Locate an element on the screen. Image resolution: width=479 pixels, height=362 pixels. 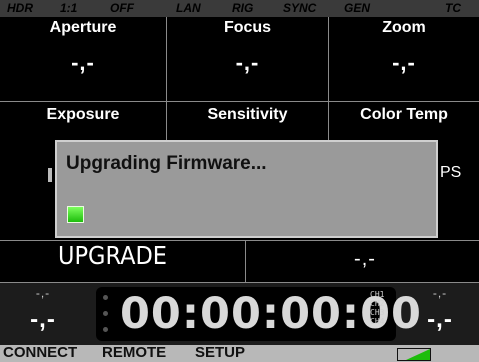
status-lan: LAN is located at coordinates (188, 8).